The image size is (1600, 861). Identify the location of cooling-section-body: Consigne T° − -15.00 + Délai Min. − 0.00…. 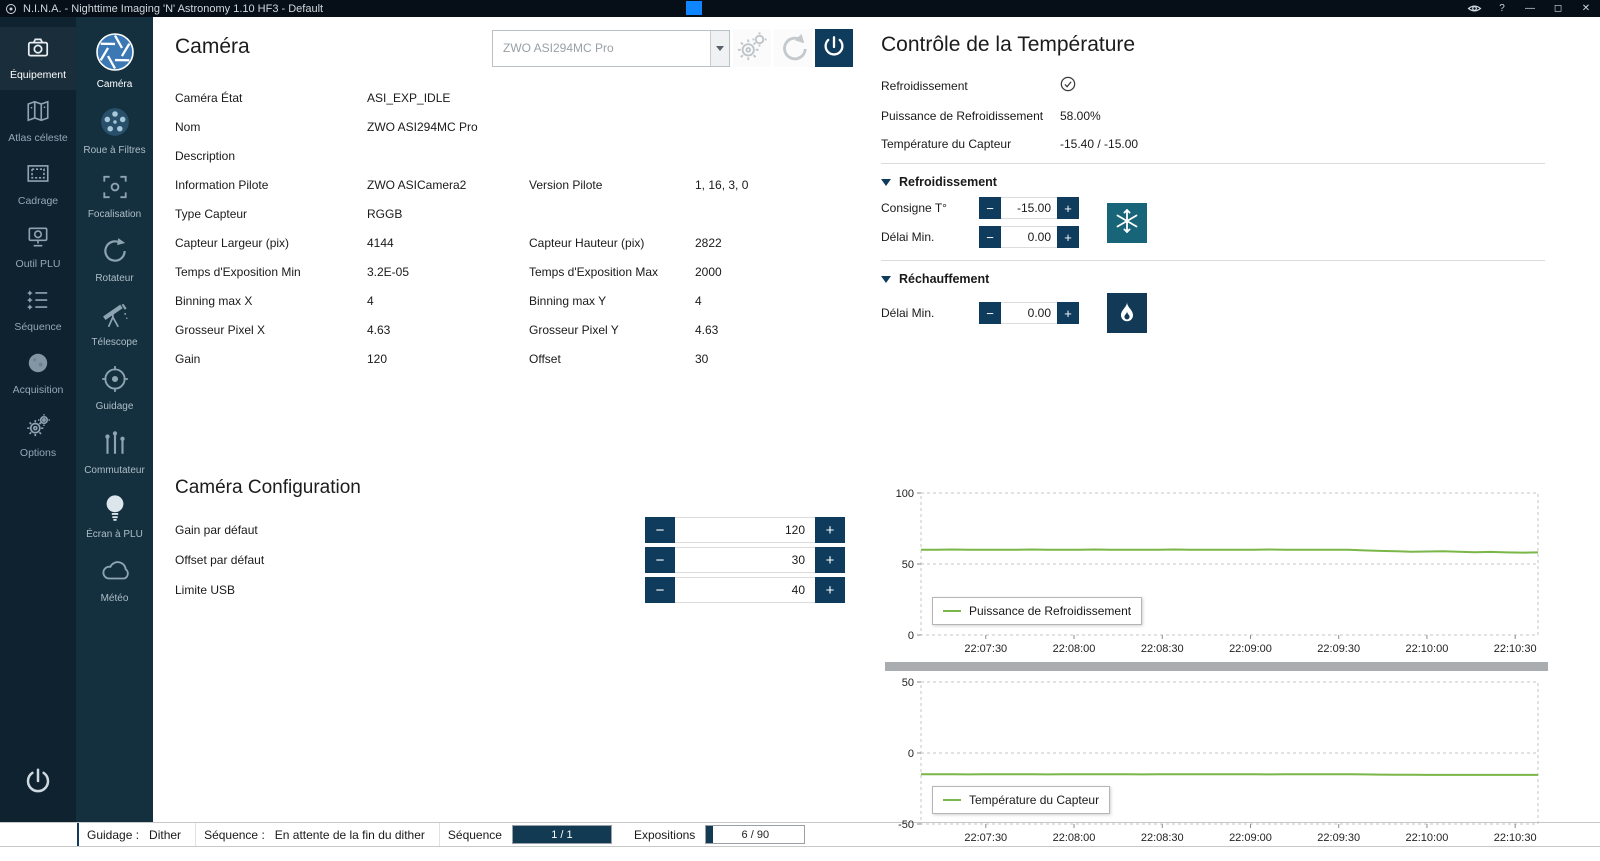
(1240, 224).